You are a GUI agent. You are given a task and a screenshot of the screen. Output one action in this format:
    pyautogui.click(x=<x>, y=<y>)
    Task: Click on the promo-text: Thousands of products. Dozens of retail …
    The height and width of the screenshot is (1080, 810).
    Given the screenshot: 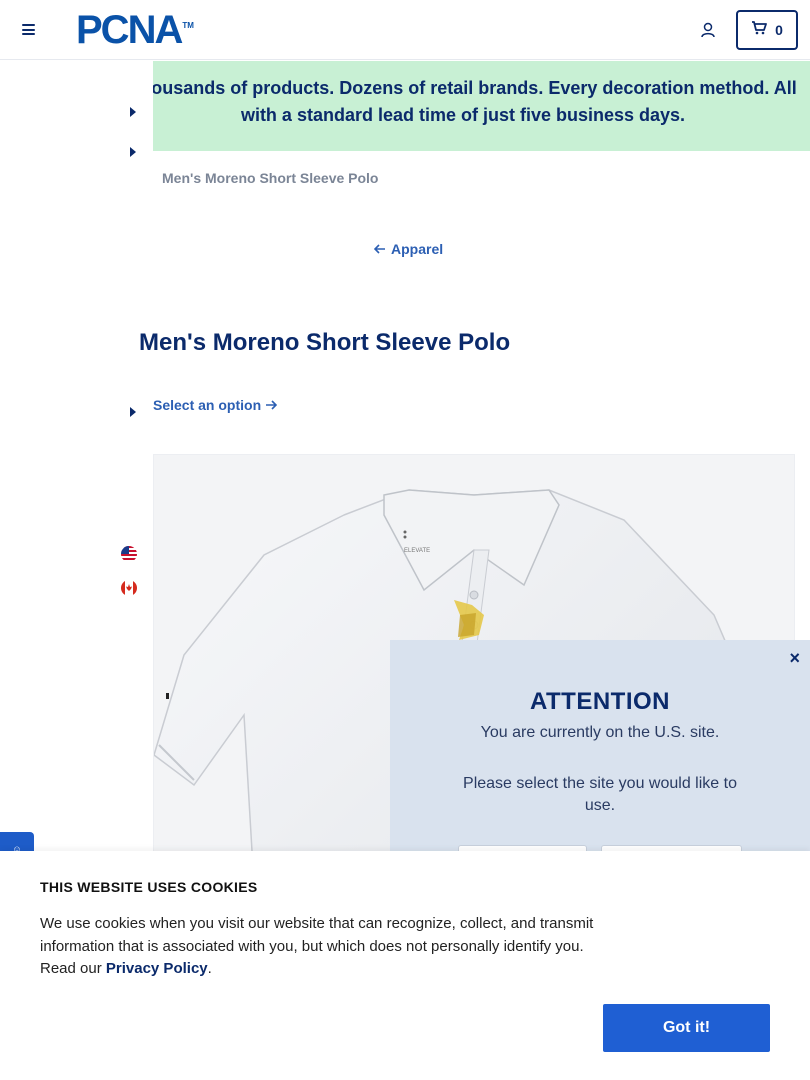 What is the action you would take?
    pyautogui.click(x=475, y=101)
    